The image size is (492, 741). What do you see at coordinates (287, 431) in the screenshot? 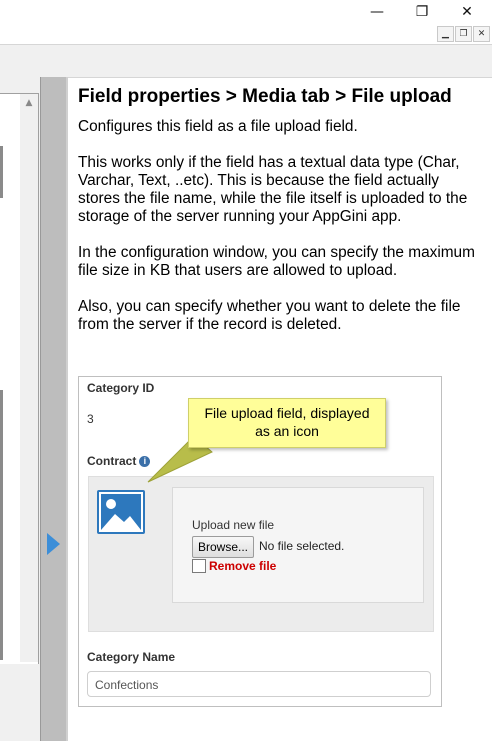
I see `callout-line: as an icon` at bounding box center [287, 431].